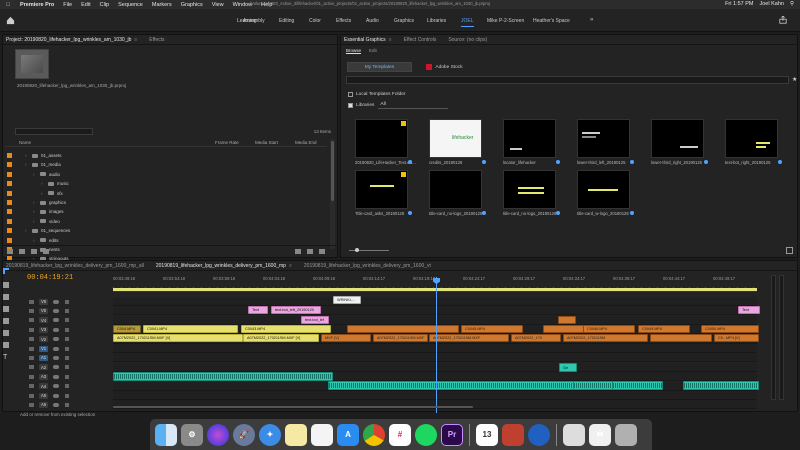  Describe the element at coordinates (296, 310) in the screenshot. I see `clip-graphic: text-bot_left_20190120` at that location.